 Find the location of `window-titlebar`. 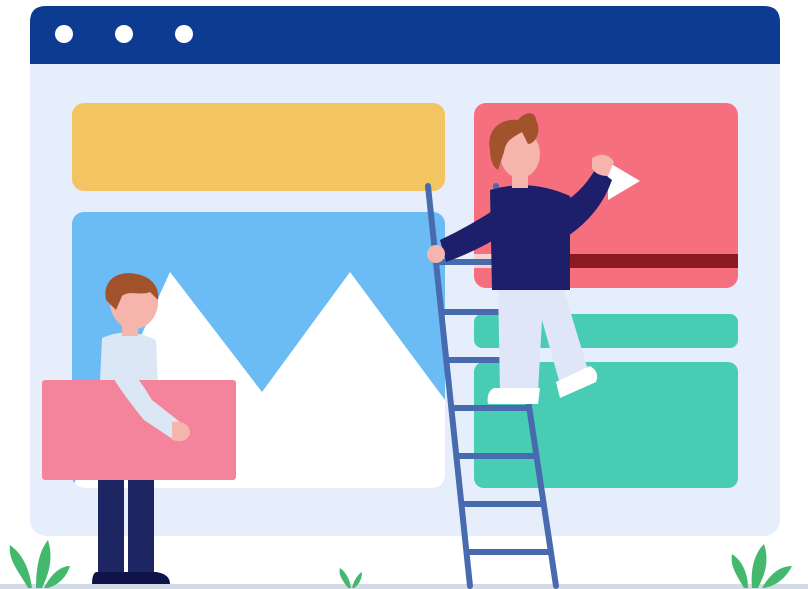

window-titlebar is located at coordinates (405, 35).